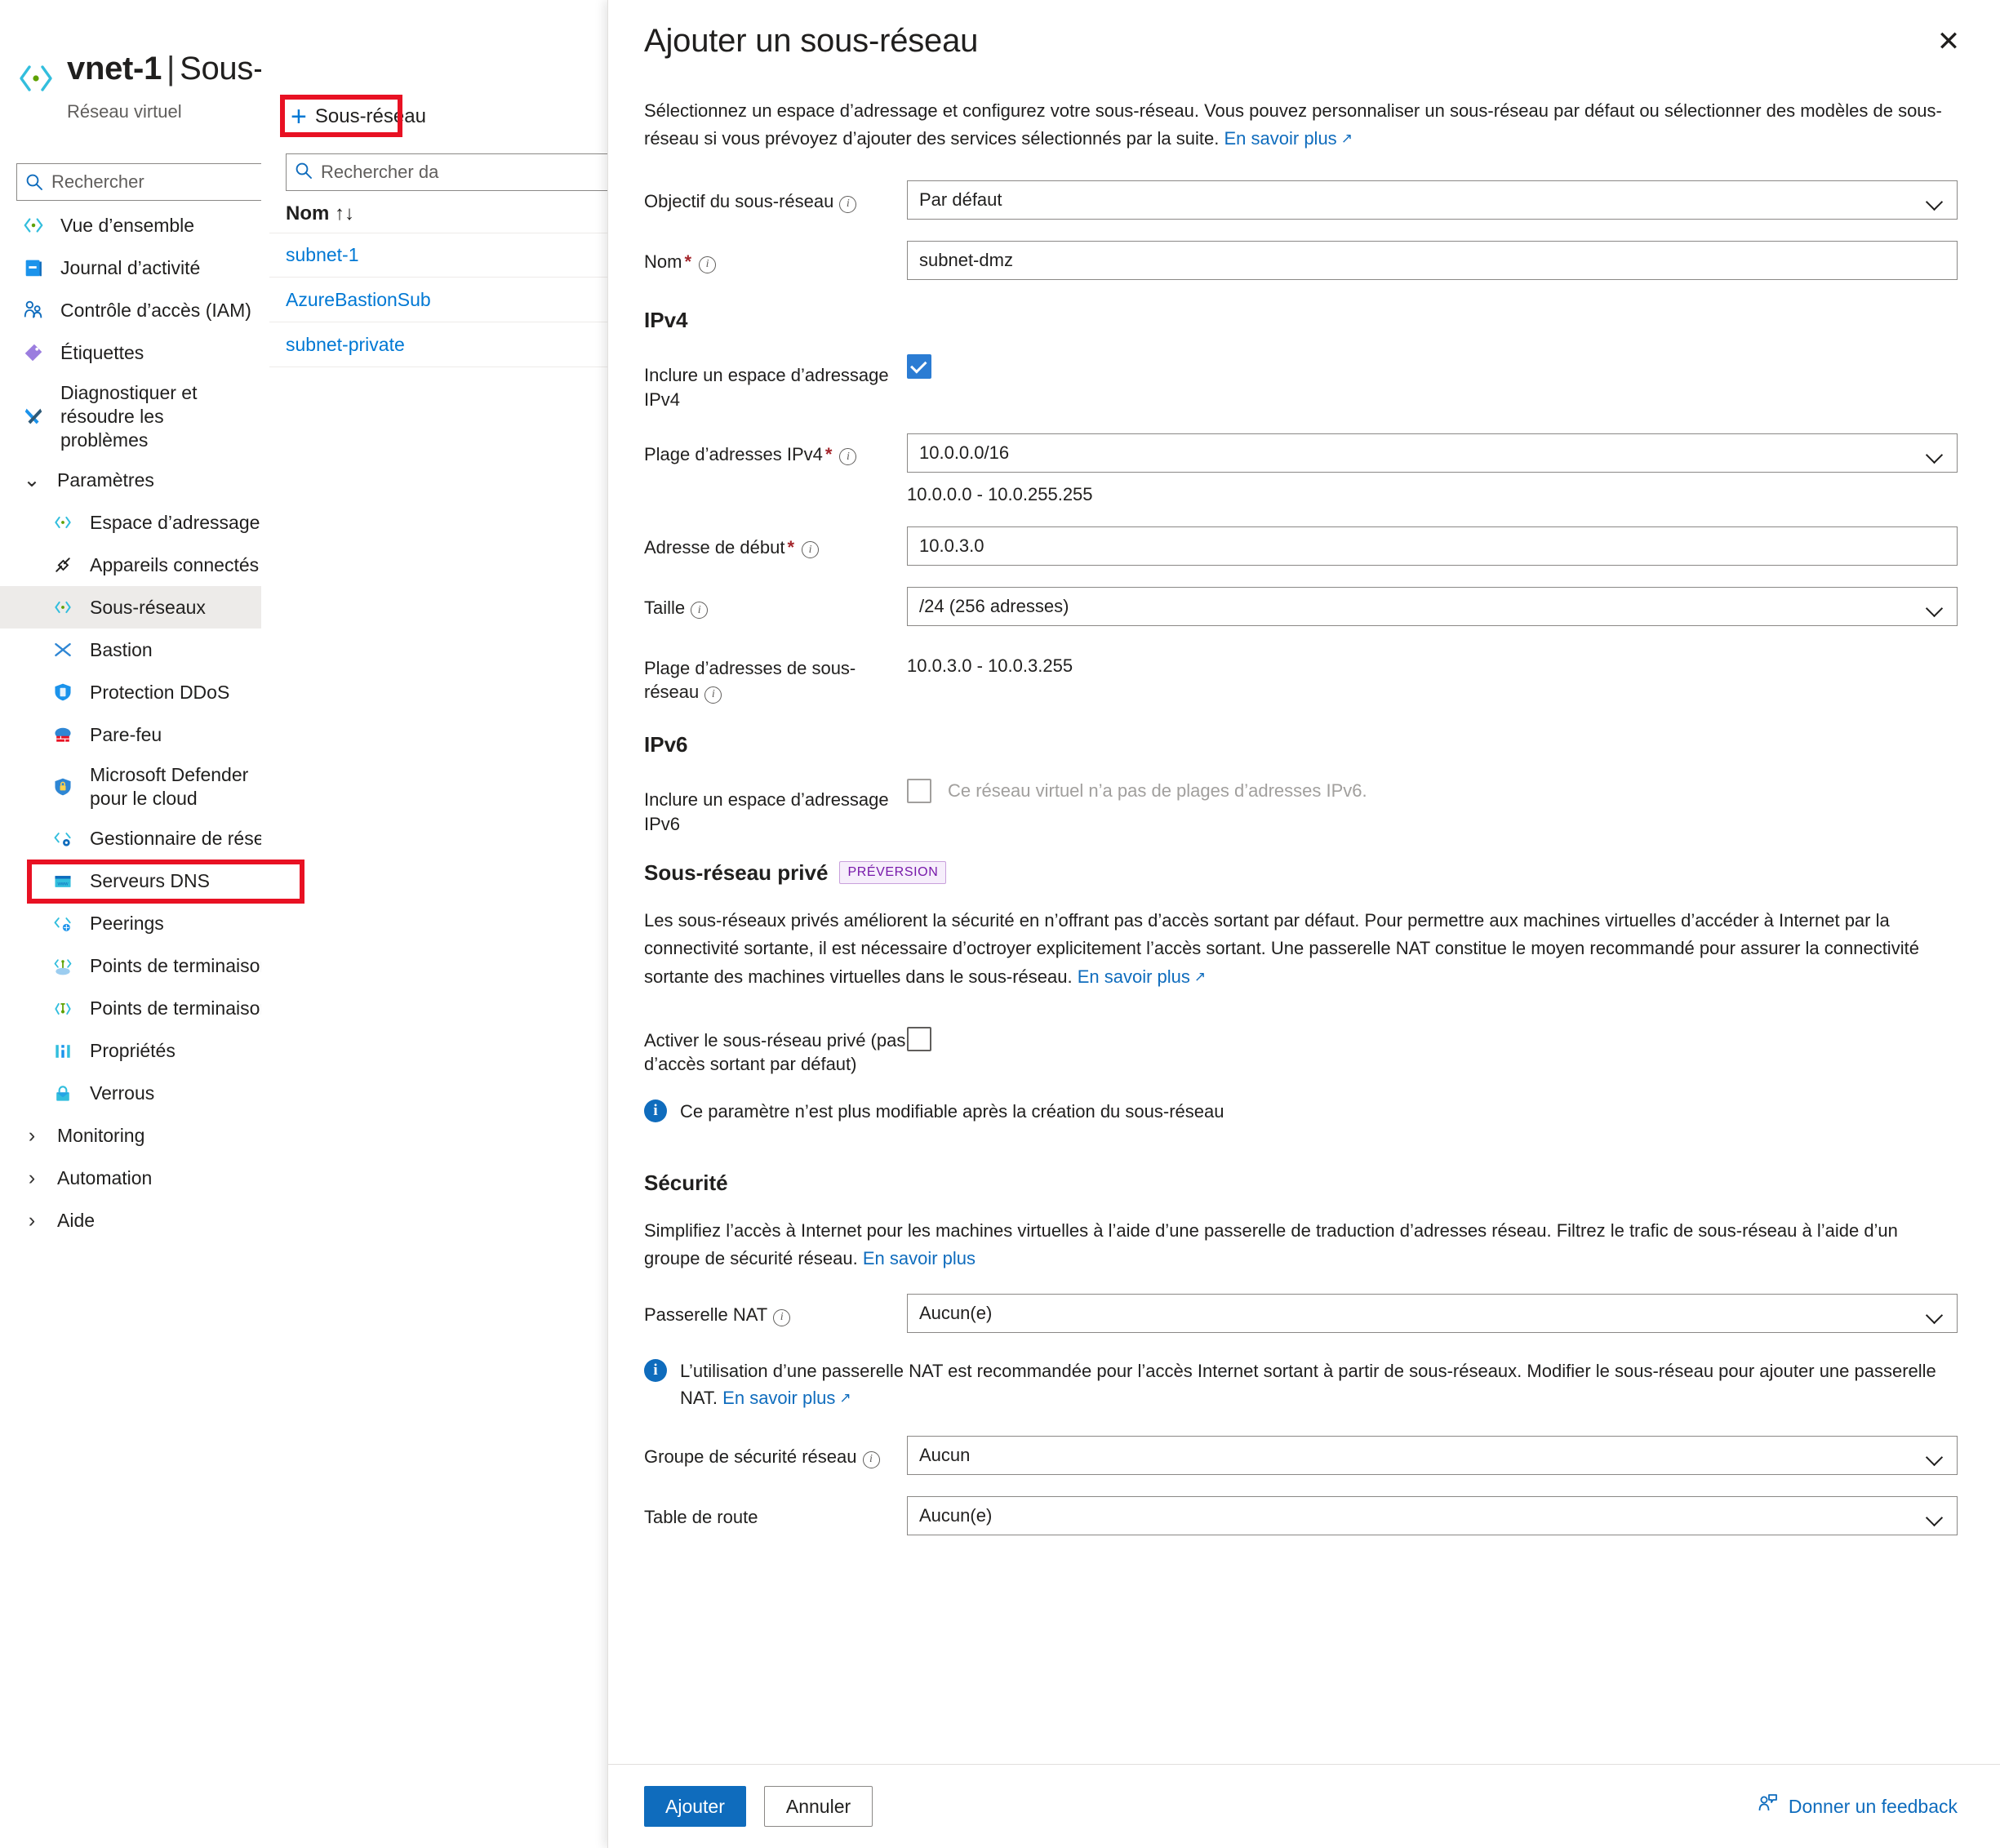 The image size is (2000, 1848). I want to click on add-subnet-command: + Sous-réseau, so click(358, 117).